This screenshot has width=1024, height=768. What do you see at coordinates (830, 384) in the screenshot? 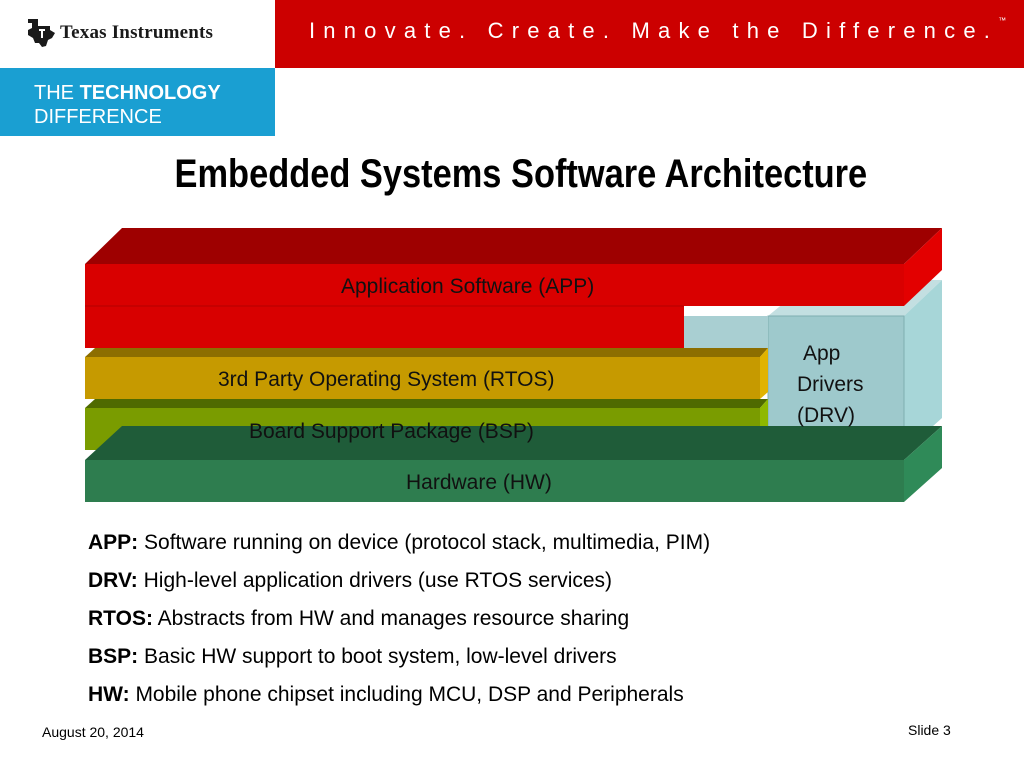
I see `drv-label-line2: Drivers` at bounding box center [830, 384].